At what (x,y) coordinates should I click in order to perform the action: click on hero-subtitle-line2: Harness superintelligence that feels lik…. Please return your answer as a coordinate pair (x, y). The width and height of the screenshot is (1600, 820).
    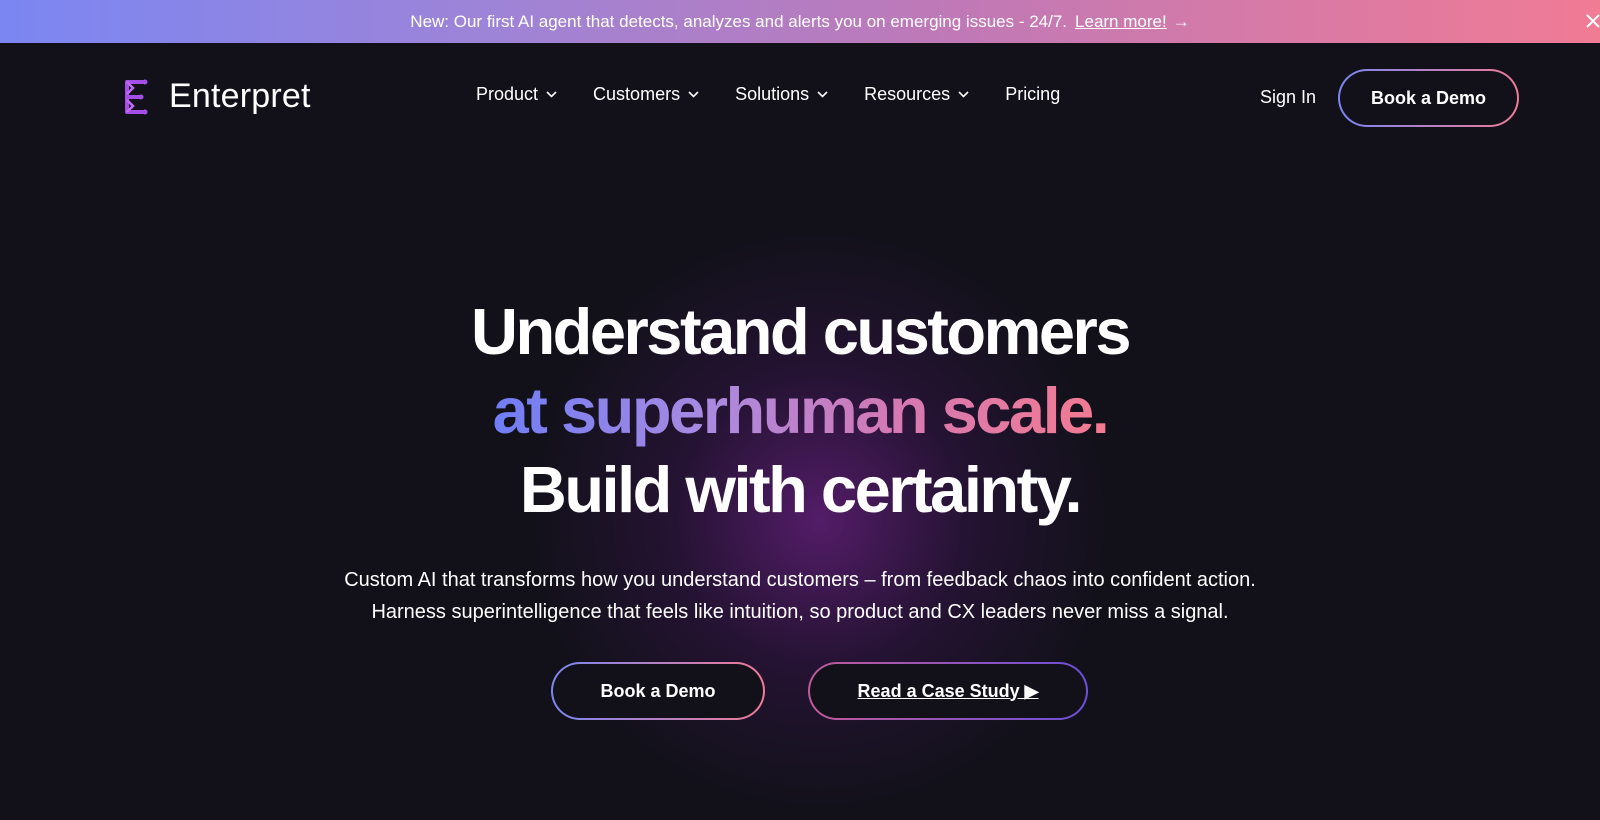
    Looking at the image, I should click on (800, 612).